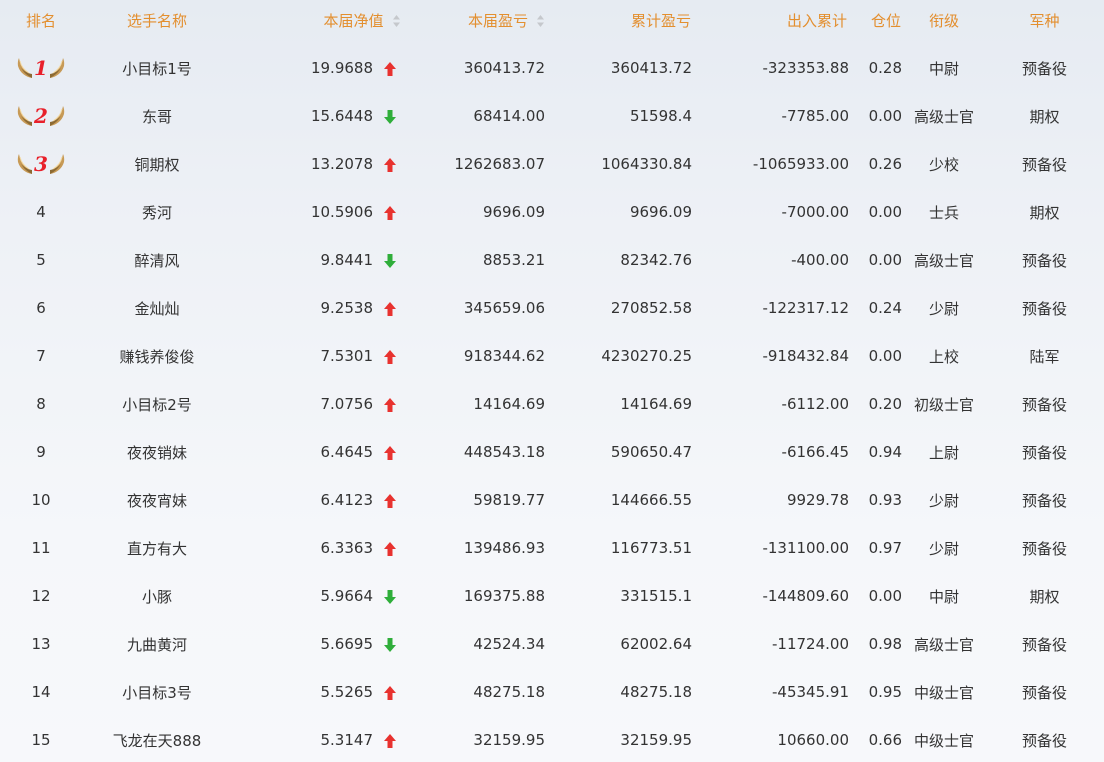  What do you see at coordinates (157, 452) in the screenshot?
I see `player-name: 夜夜销妹` at bounding box center [157, 452].